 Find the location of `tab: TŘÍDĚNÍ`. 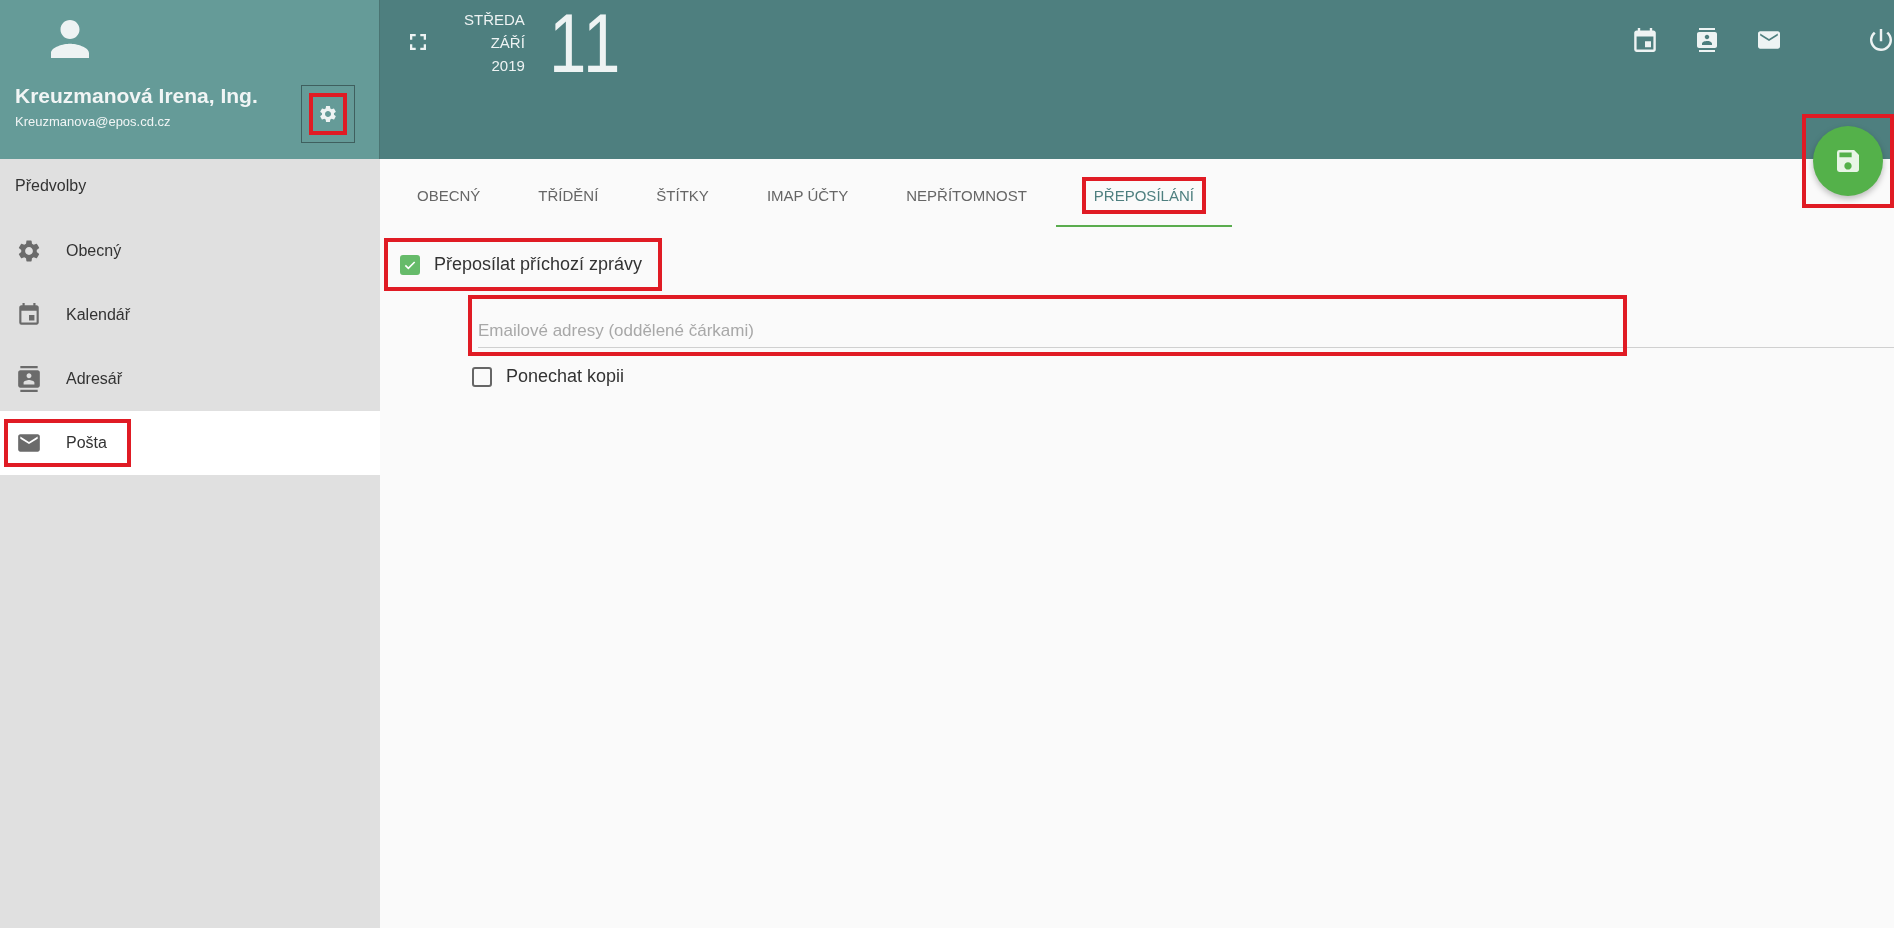

tab: TŘÍDĚNÍ is located at coordinates (568, 197).